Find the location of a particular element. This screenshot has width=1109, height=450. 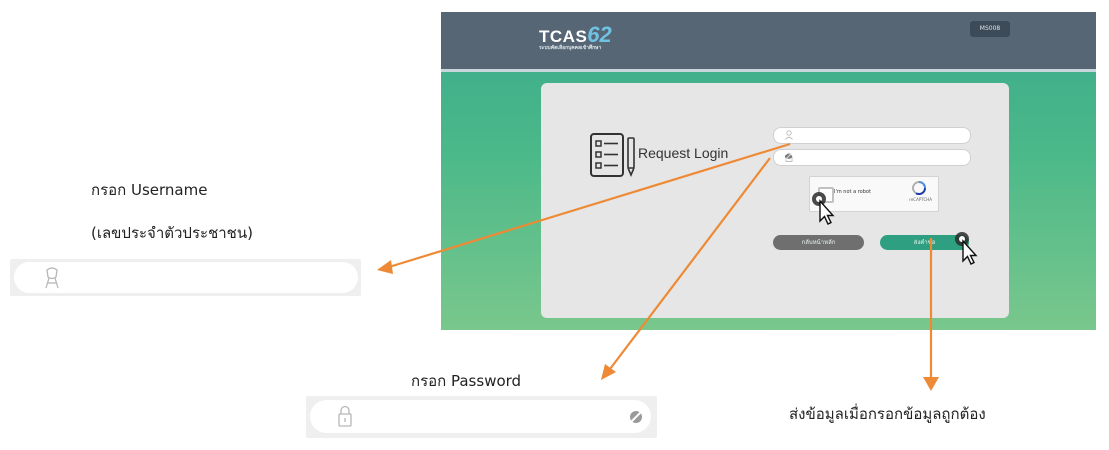

username-arrowhead is located at coordinates (385, 267).